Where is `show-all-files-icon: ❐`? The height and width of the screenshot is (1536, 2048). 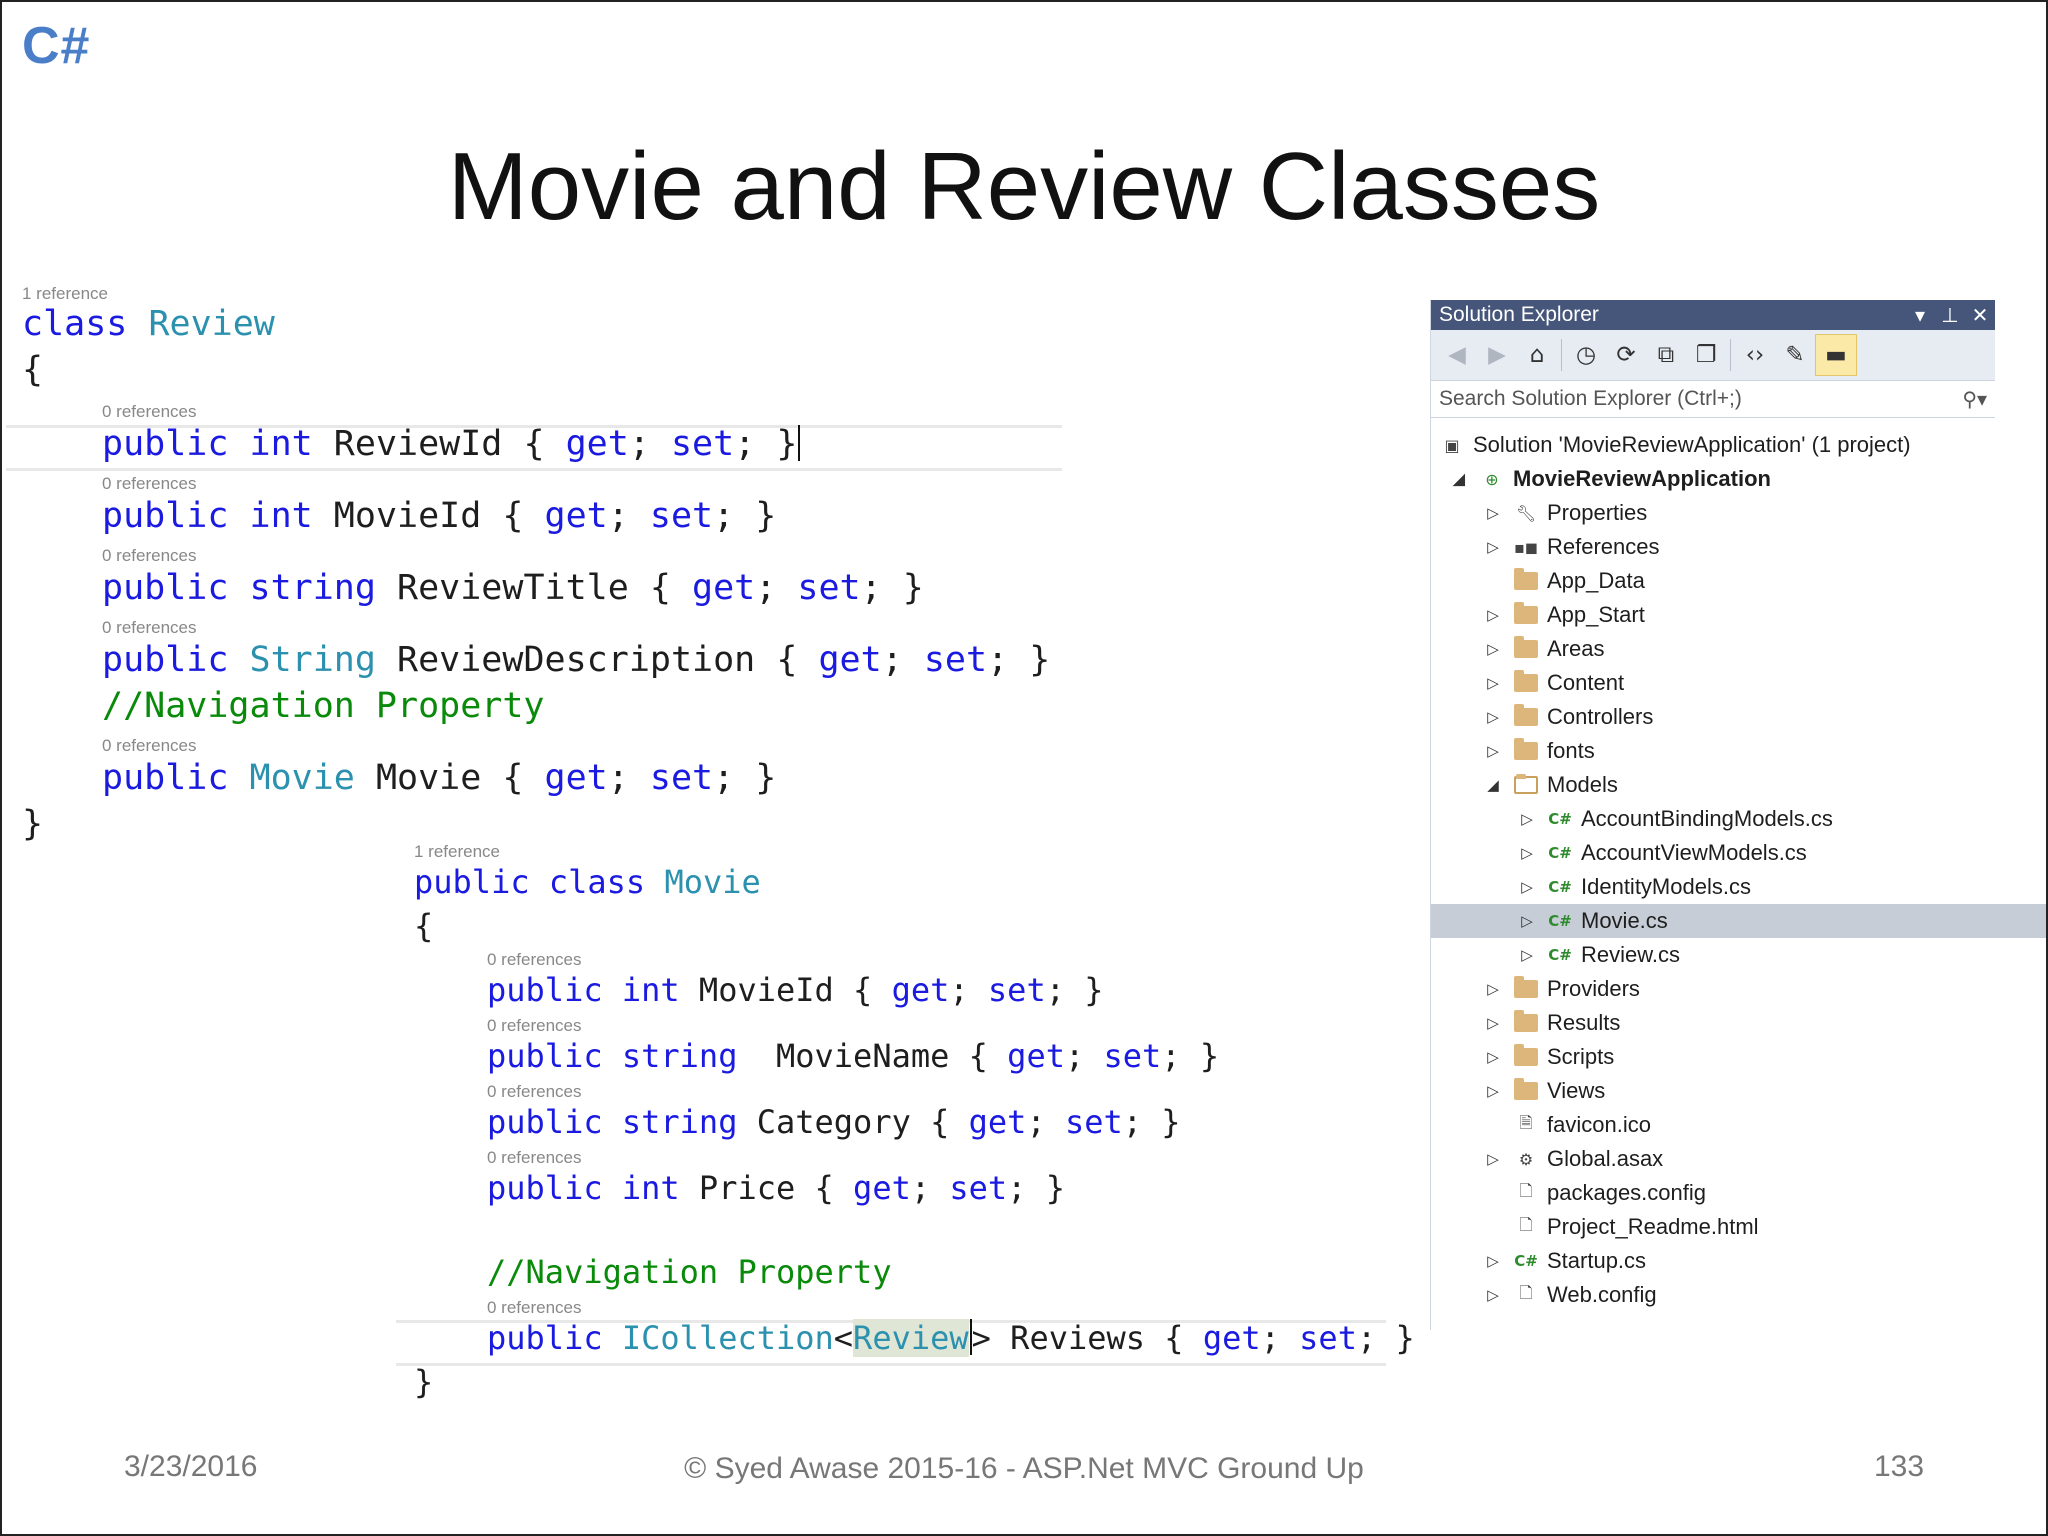
show-all-files-icon: ❐ is located at coordinates (1706, 355).